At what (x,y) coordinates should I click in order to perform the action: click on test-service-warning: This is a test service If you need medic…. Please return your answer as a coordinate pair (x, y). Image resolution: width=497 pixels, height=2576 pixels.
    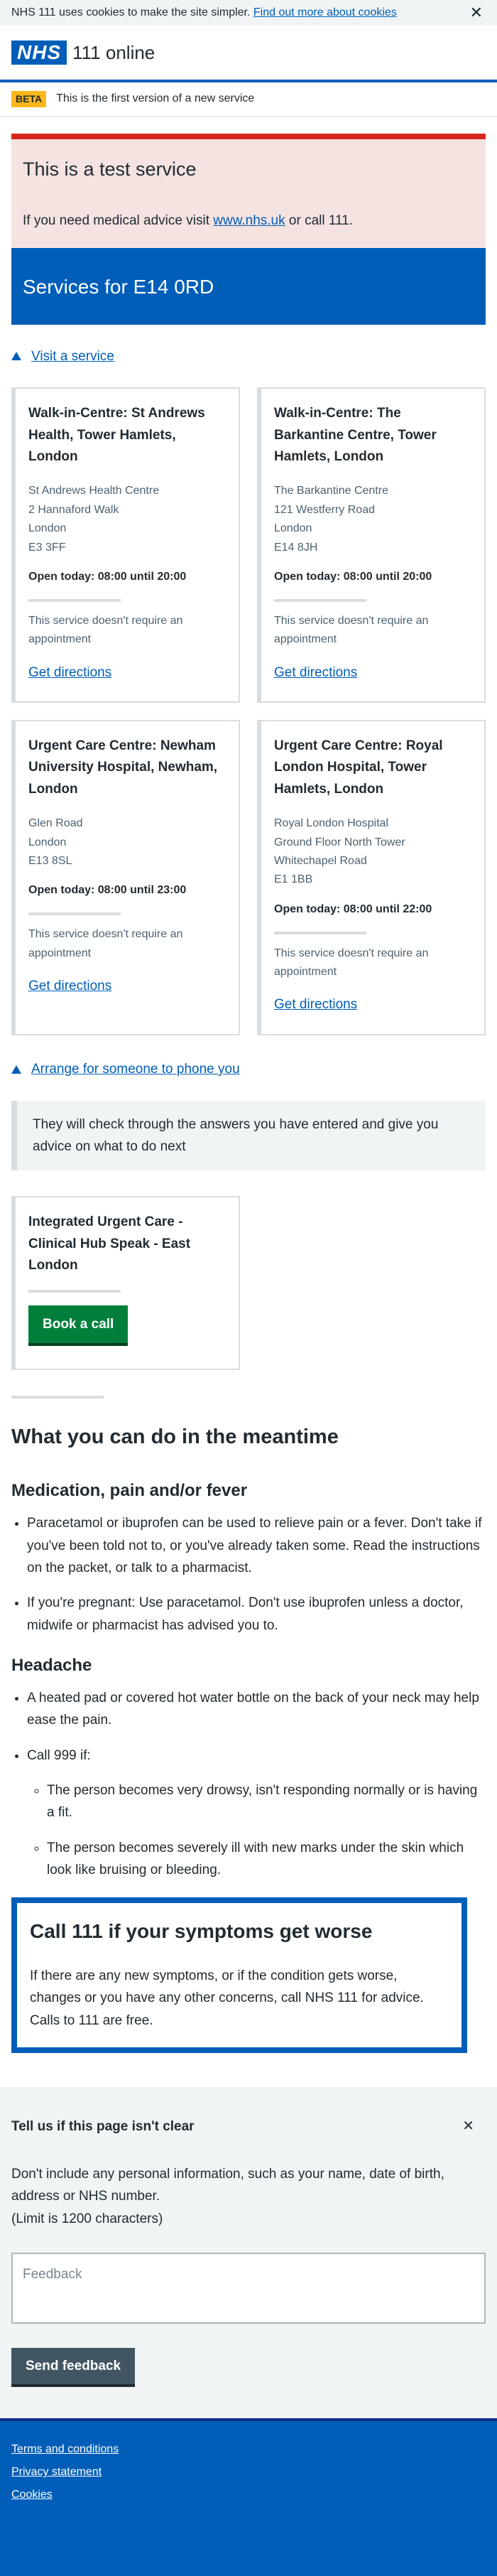
    Looking at the image, I should click on (248, 192).